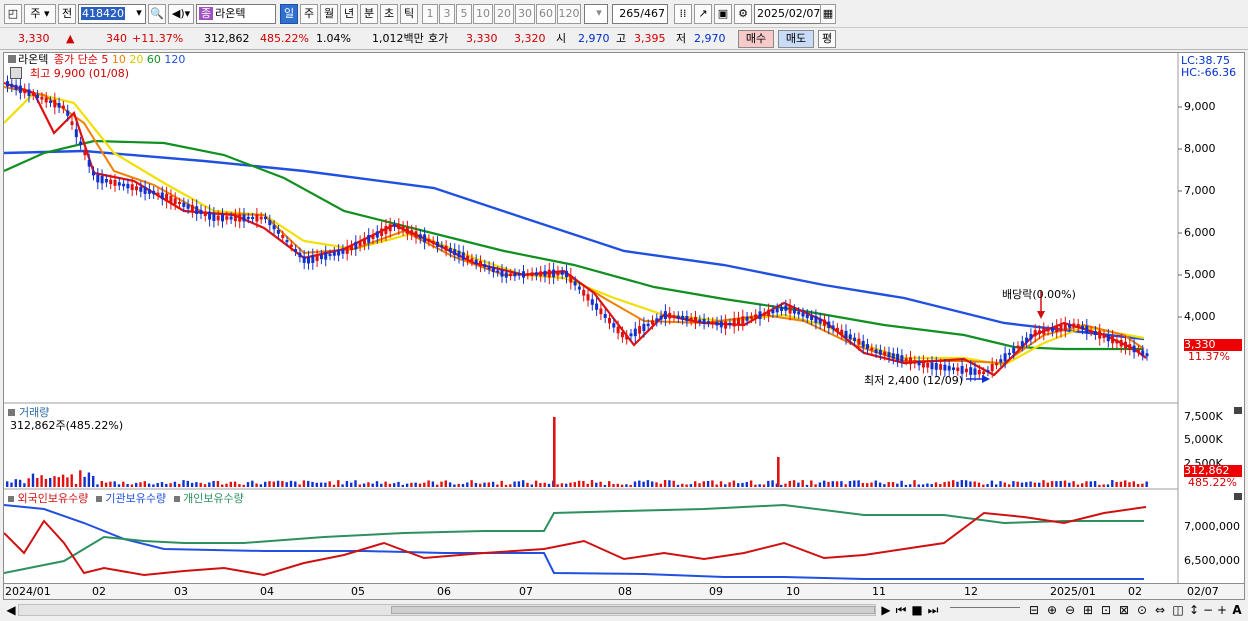 This screenshot has width=1248, height=621. I want to click on zoom-in-icon: ⊕, so click(1052, 610).